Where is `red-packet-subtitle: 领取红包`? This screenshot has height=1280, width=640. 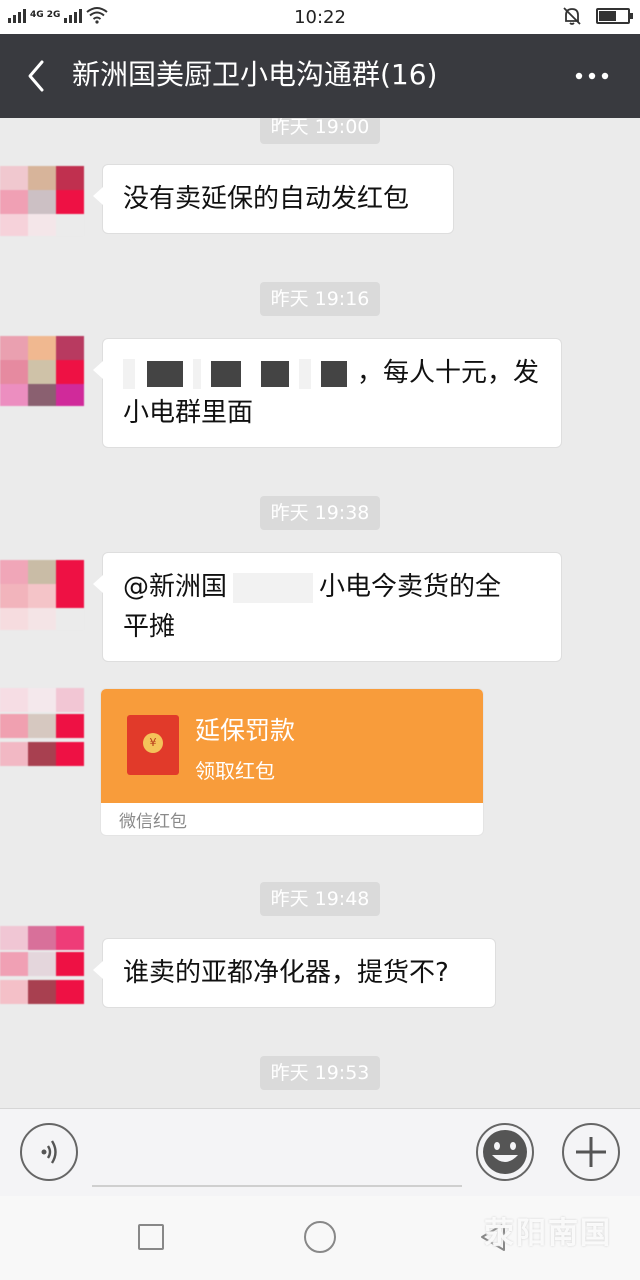
red-packet-subtitle: 领取红包 is located at coordinates (235, 771).